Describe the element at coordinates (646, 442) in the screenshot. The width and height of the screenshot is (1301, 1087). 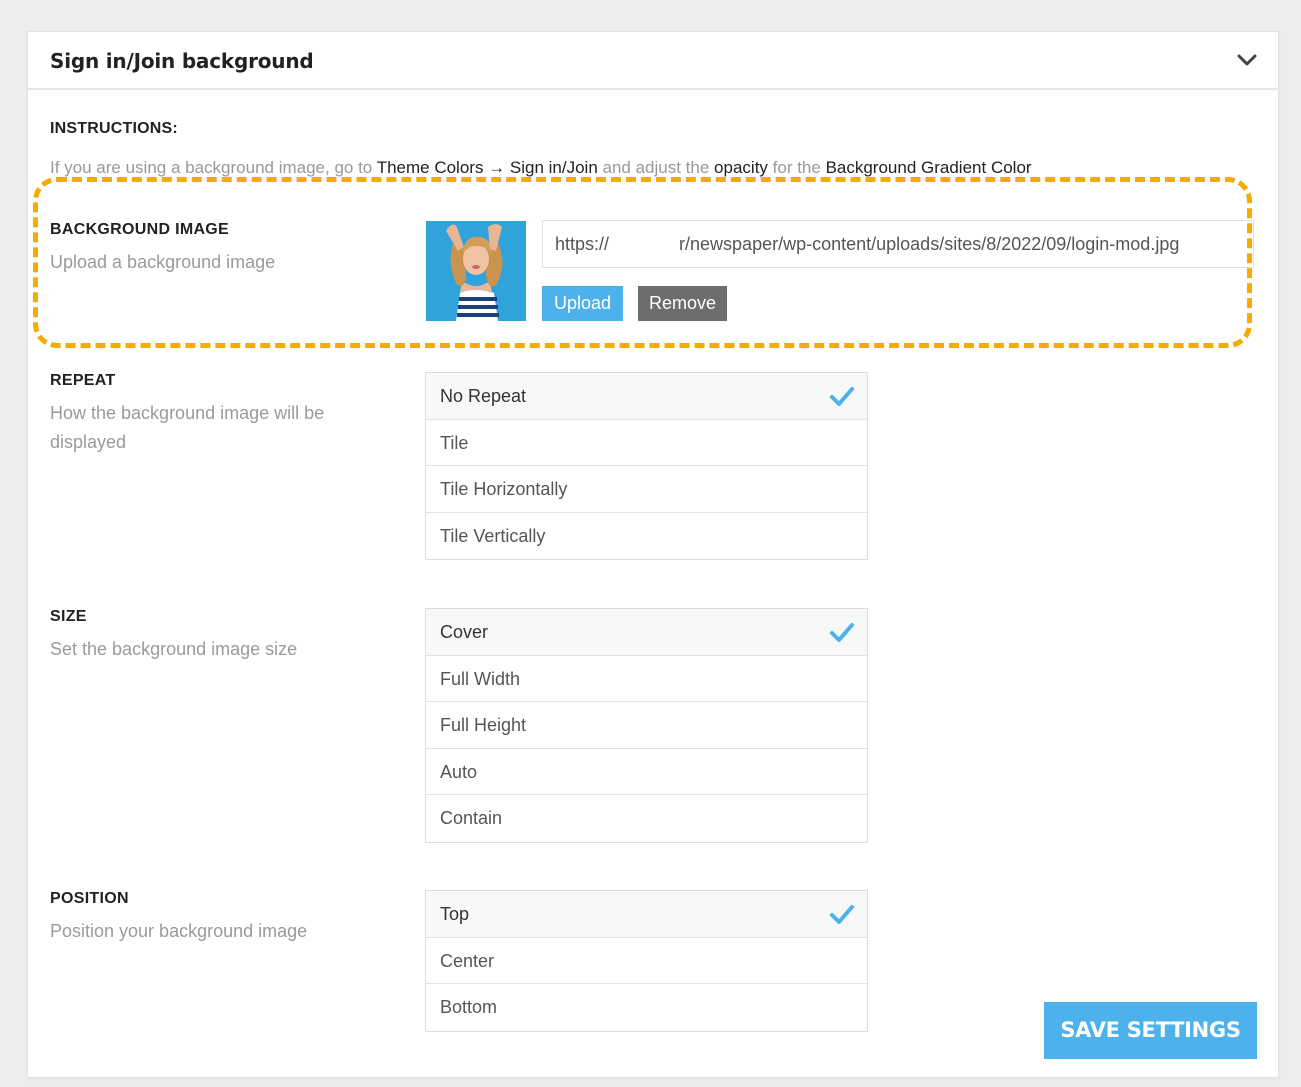
I see `repeat-option-tile: Tile` at that location.